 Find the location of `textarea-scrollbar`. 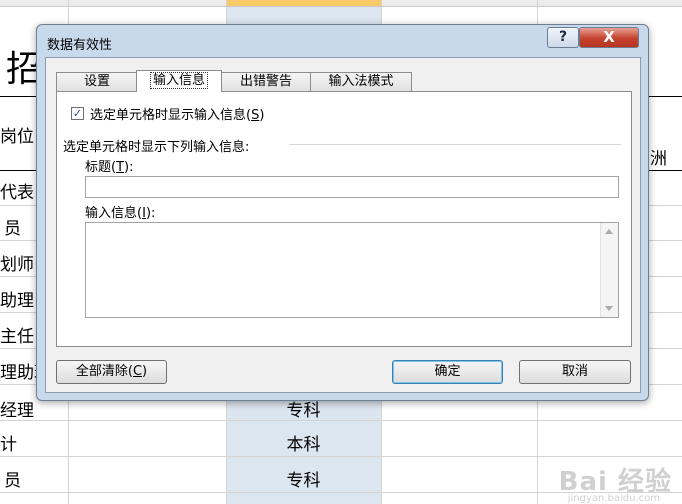

textarea-scrollbar is located at coordinates (609, 270).